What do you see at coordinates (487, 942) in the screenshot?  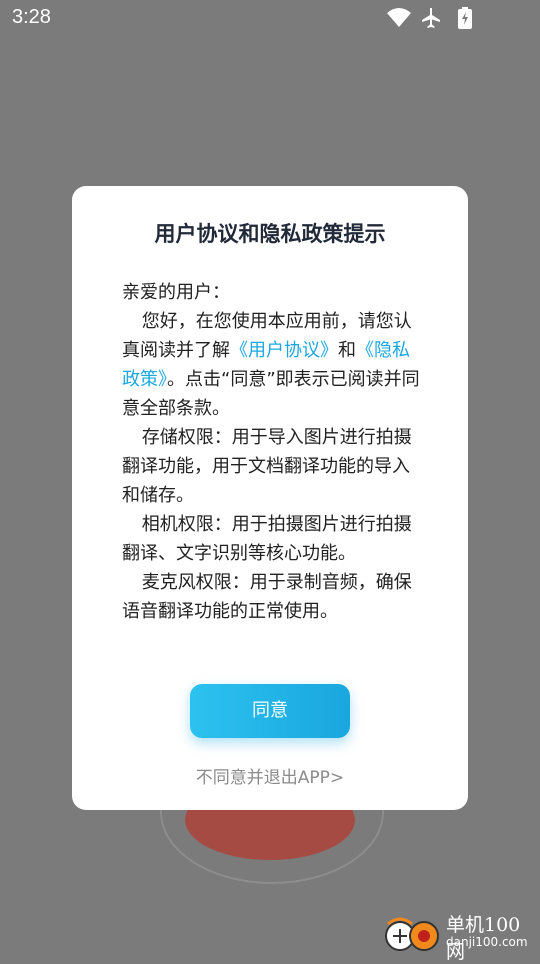 I see `watermark-url: danji100.com` at bounding box center [487, 942].